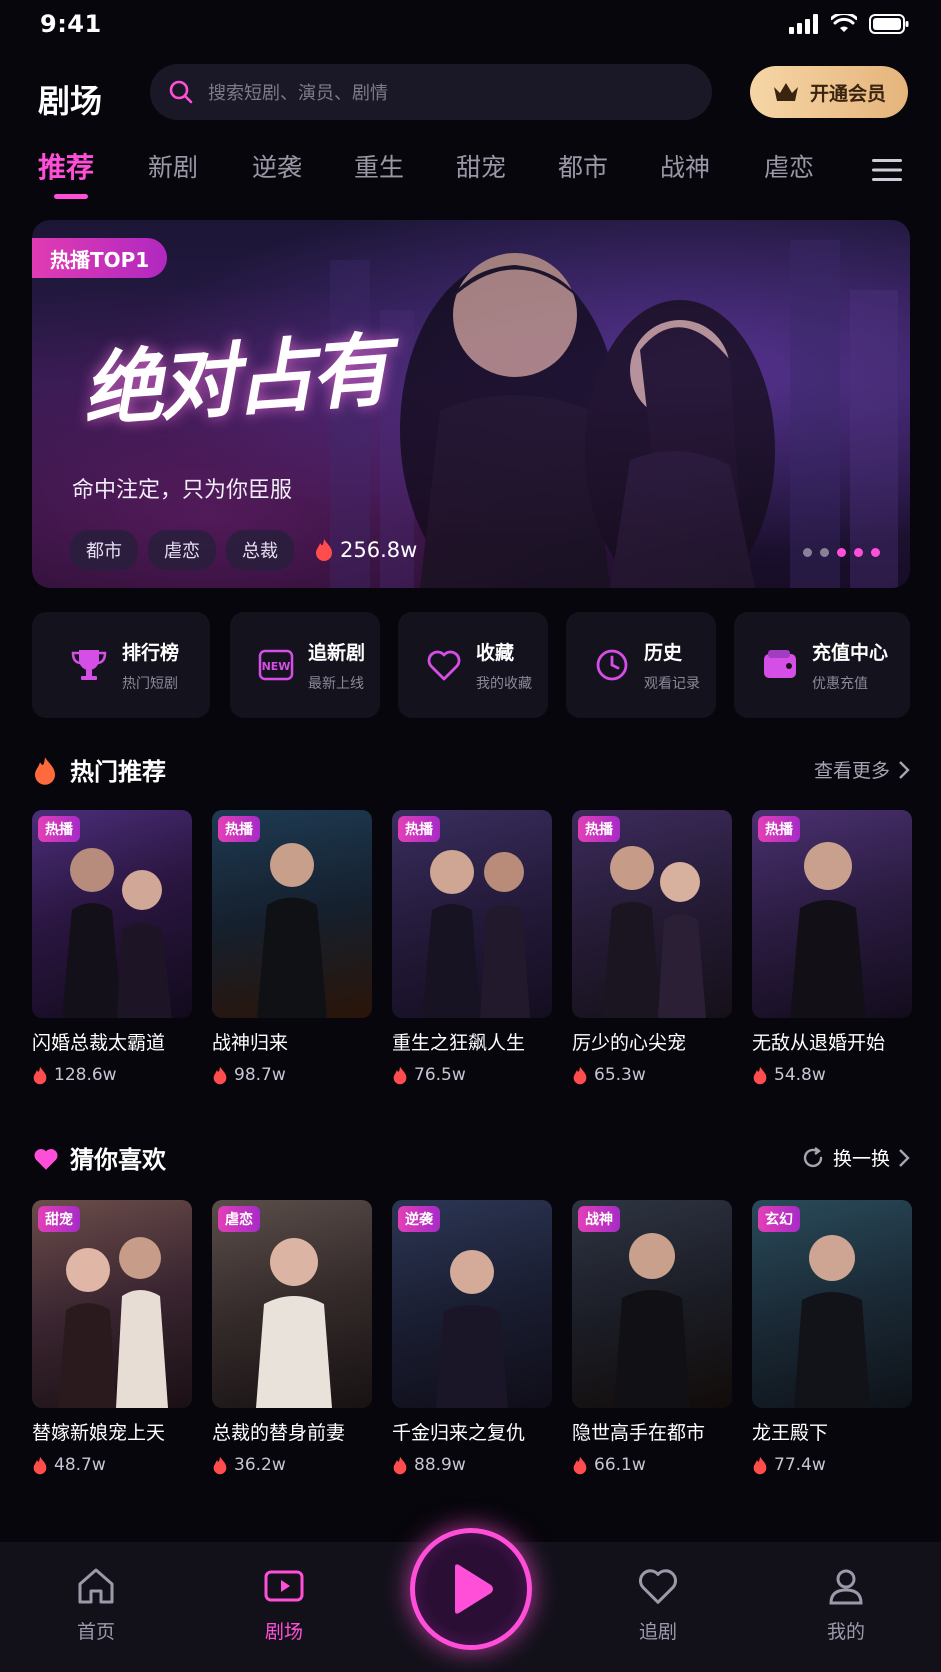  I want to click on pagination-dot-active, so click(841, 552).